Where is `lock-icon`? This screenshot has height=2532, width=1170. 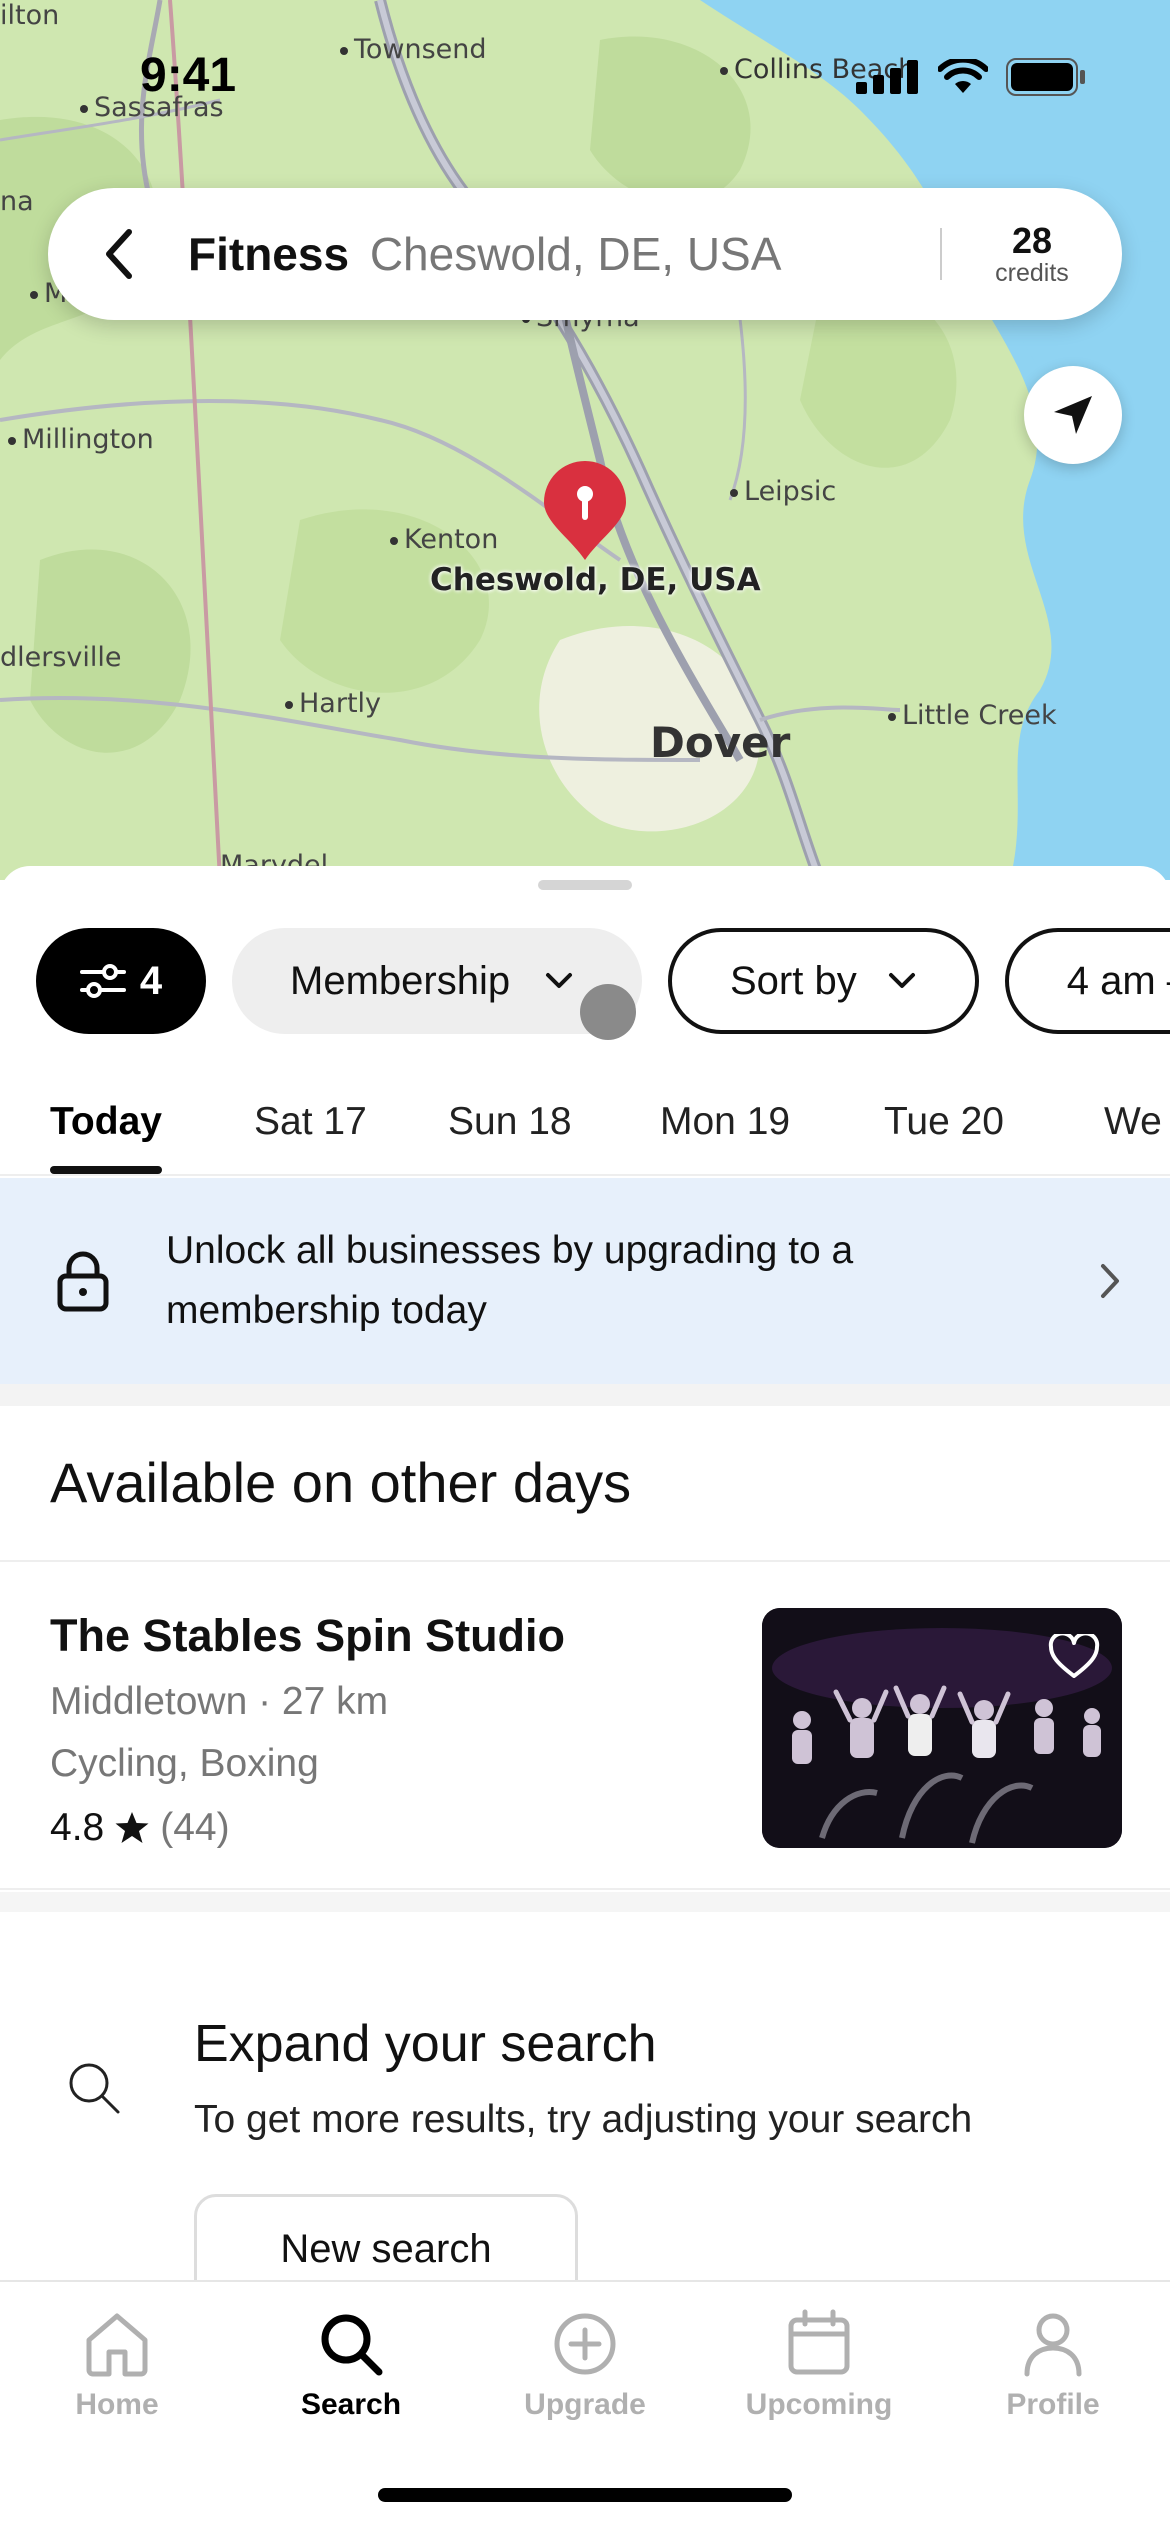 lock-icon is located at coordinates (83, 1281).